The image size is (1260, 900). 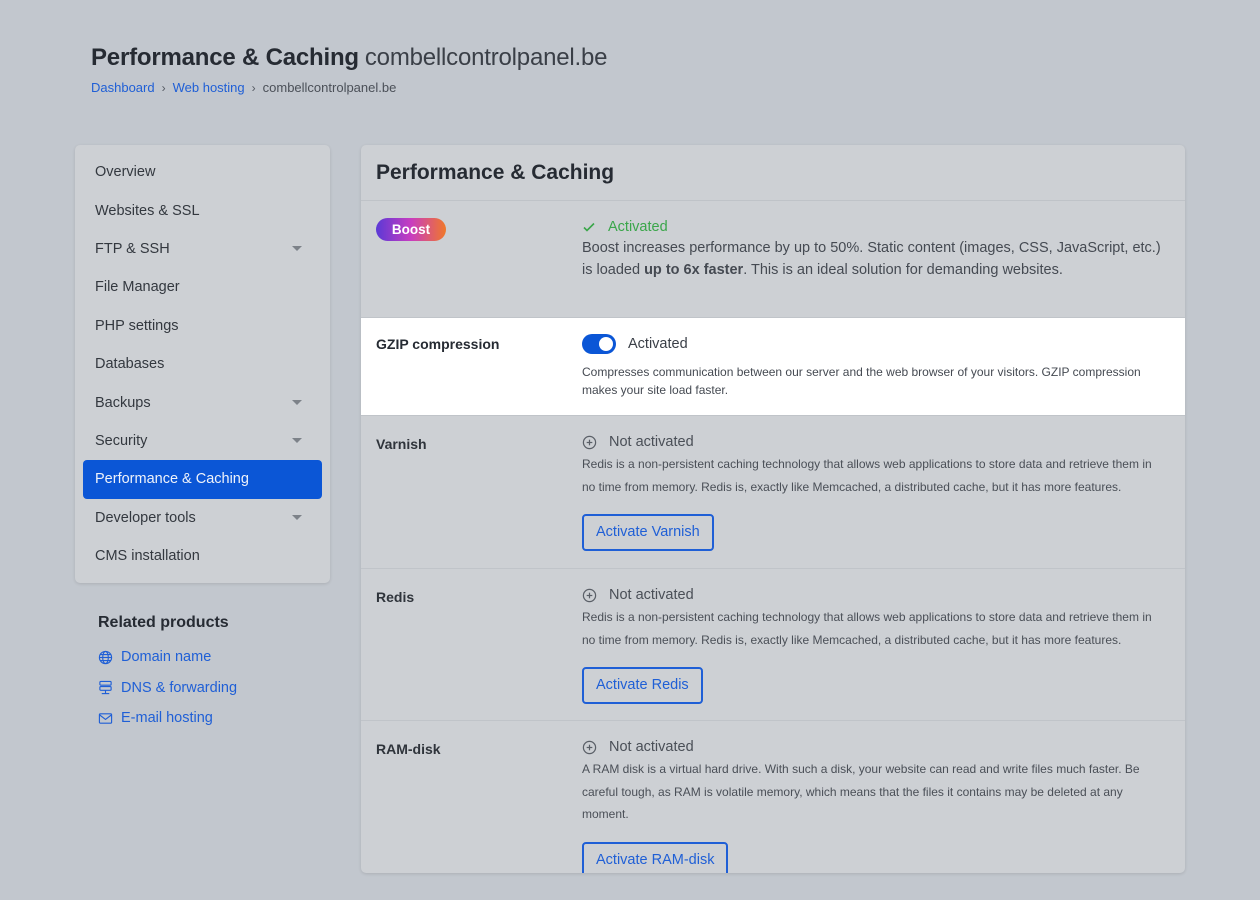 I want to click on boost-status-text: Activated, so click(x=638, y=227).